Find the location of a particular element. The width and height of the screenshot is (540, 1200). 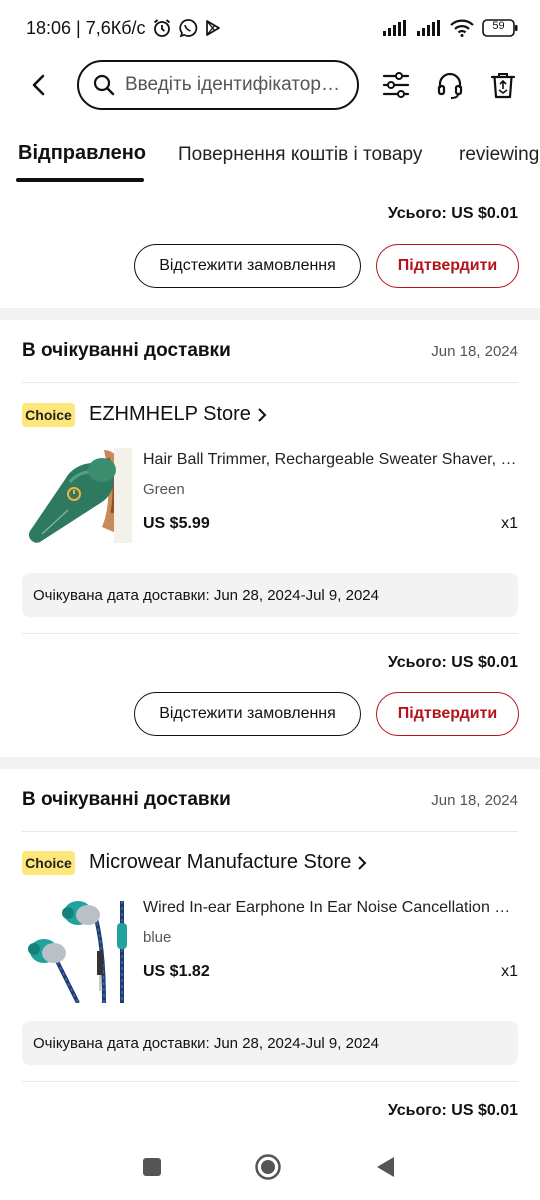

status-time-speed: 18:06 | 7,6Кб/с is located at coordinates (86, 27).